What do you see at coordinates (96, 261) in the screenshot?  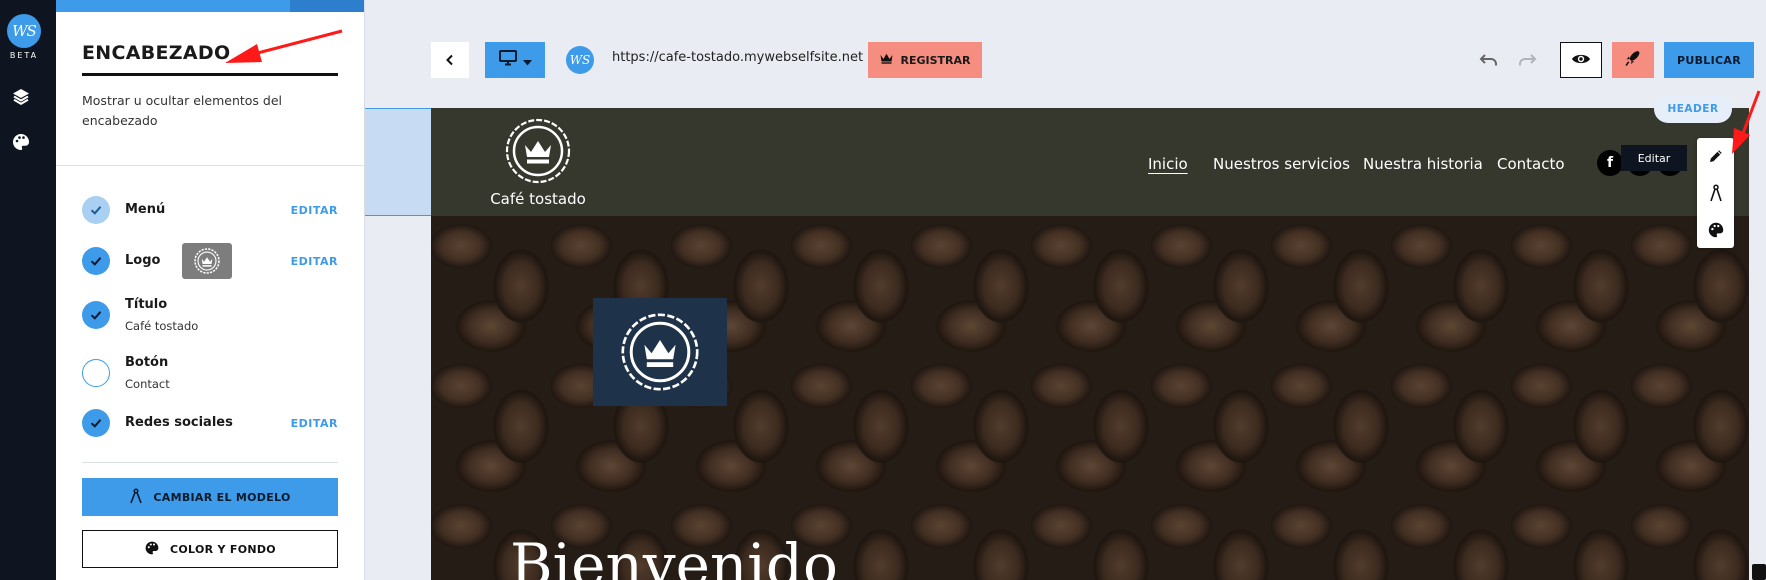 I see `logo-checkbox` at bounding box center [96, 261].